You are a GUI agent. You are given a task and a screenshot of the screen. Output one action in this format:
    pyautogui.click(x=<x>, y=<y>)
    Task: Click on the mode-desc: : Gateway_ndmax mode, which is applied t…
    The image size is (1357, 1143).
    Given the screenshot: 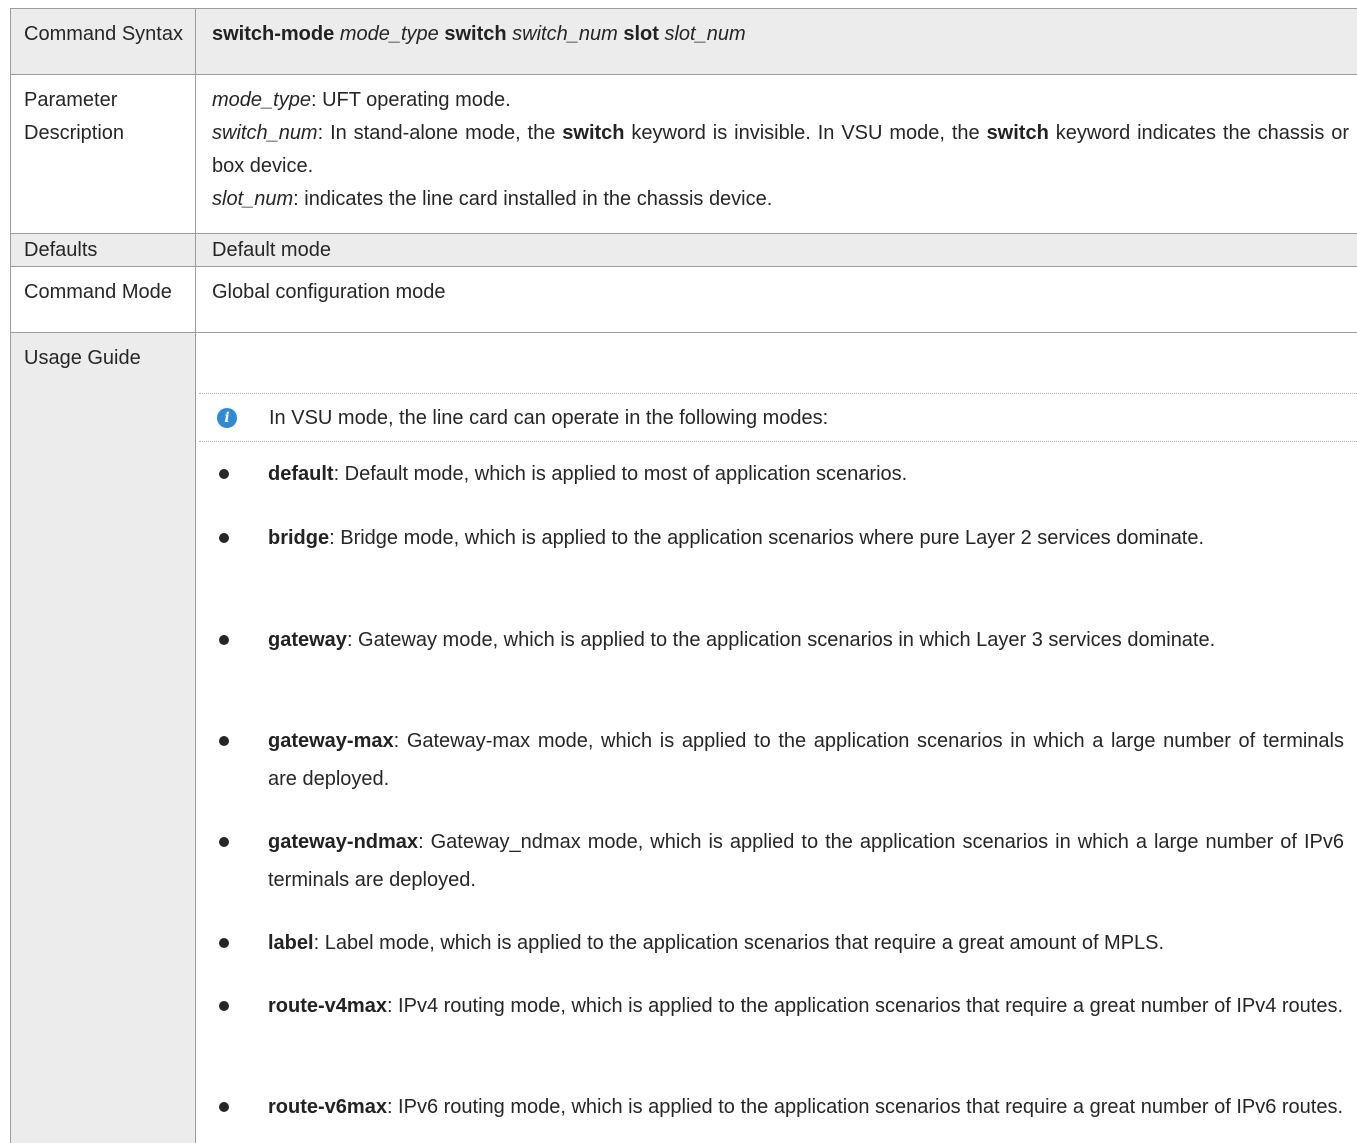 What is the action you would take?
    pyautogui.click(x=806, y=861)
    